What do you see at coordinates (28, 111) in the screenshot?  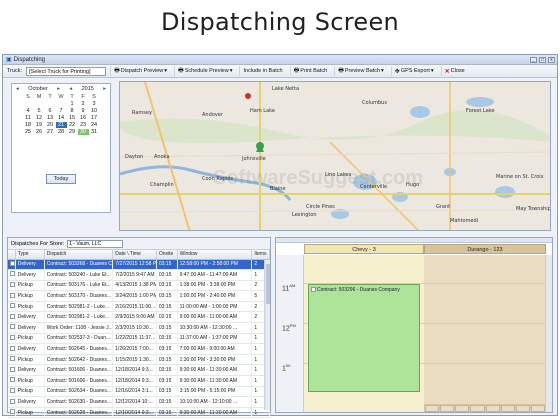 I see `calendar-day: 4` at bounding box center [28, 111].